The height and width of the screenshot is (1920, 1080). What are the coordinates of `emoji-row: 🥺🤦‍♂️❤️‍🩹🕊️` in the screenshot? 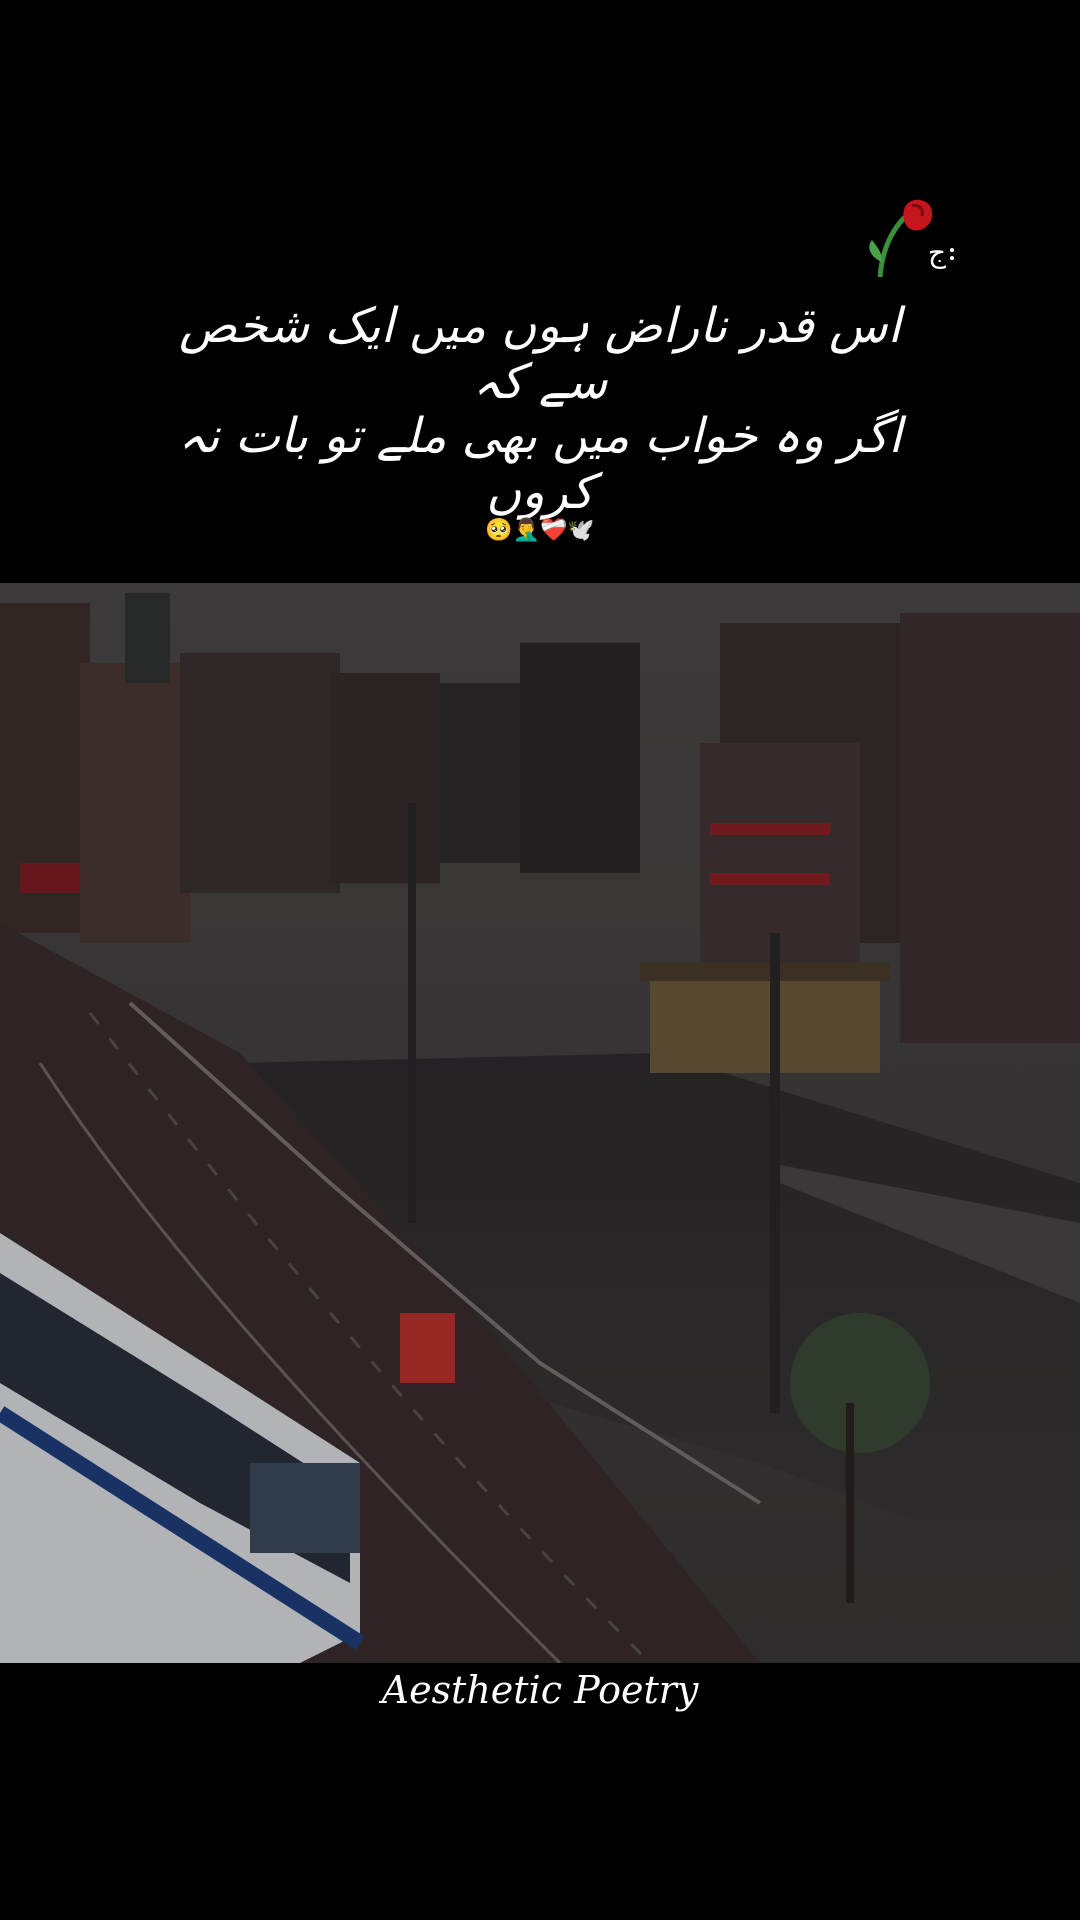 It's located at (540, 530).